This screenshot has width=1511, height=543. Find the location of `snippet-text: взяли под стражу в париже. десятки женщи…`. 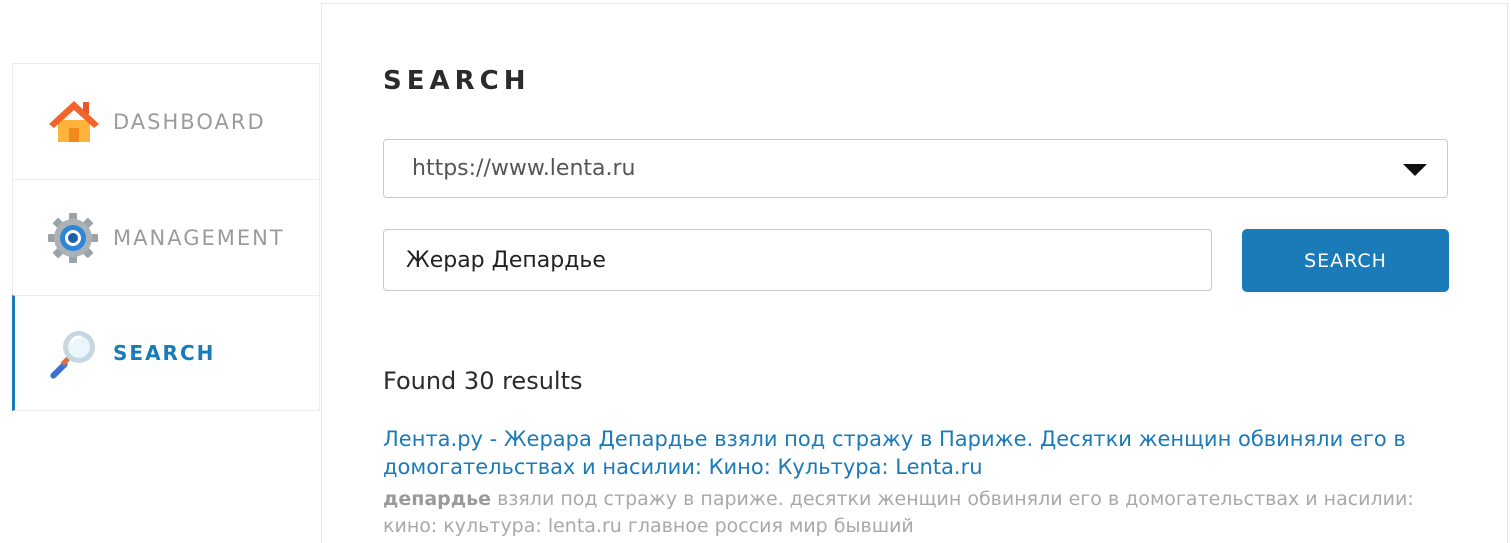

snippet-text: взяли под стражу в париже. десятки женщи… is located at coordinates (898, 512).